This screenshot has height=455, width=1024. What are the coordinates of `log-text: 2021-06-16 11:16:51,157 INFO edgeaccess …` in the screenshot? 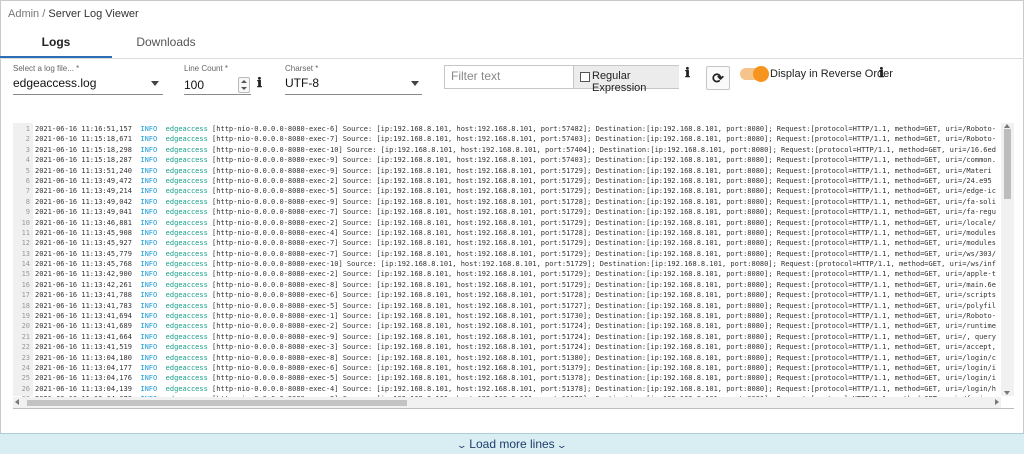 It's located at (515, 129).